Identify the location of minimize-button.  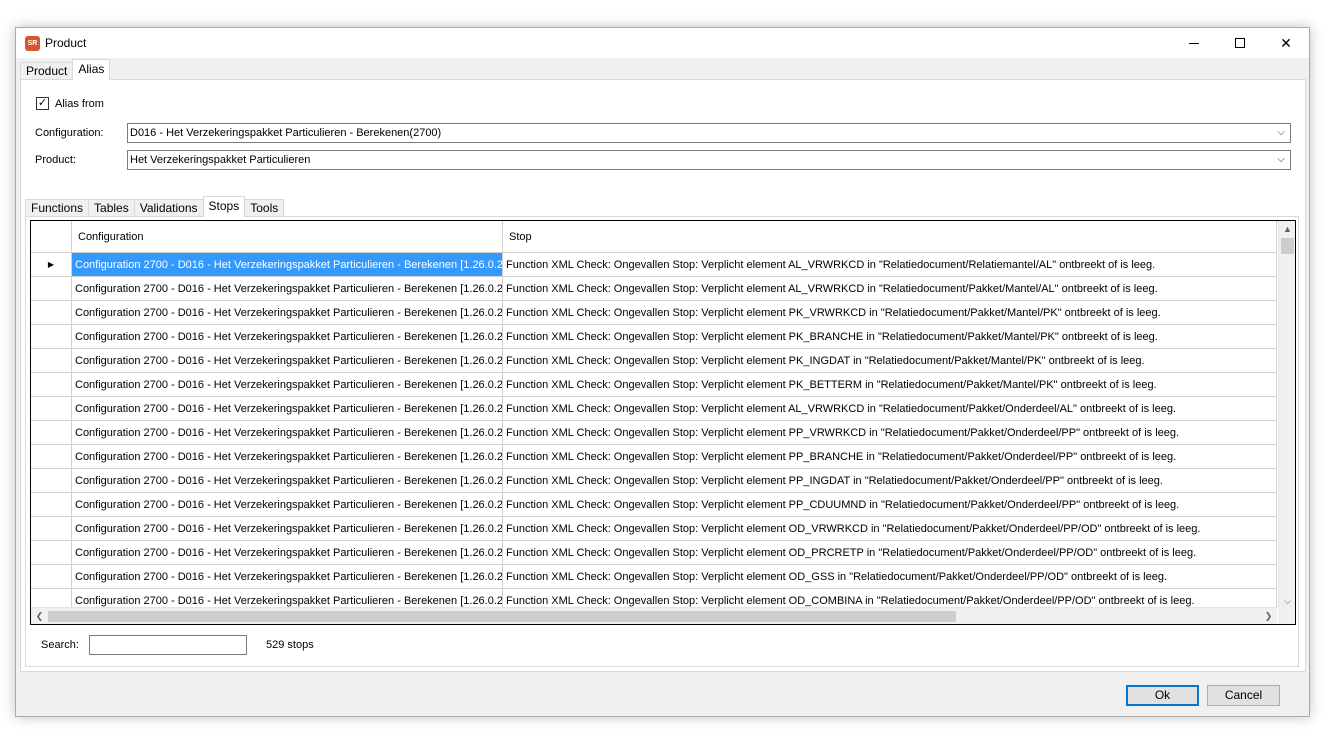
(1194, 43).